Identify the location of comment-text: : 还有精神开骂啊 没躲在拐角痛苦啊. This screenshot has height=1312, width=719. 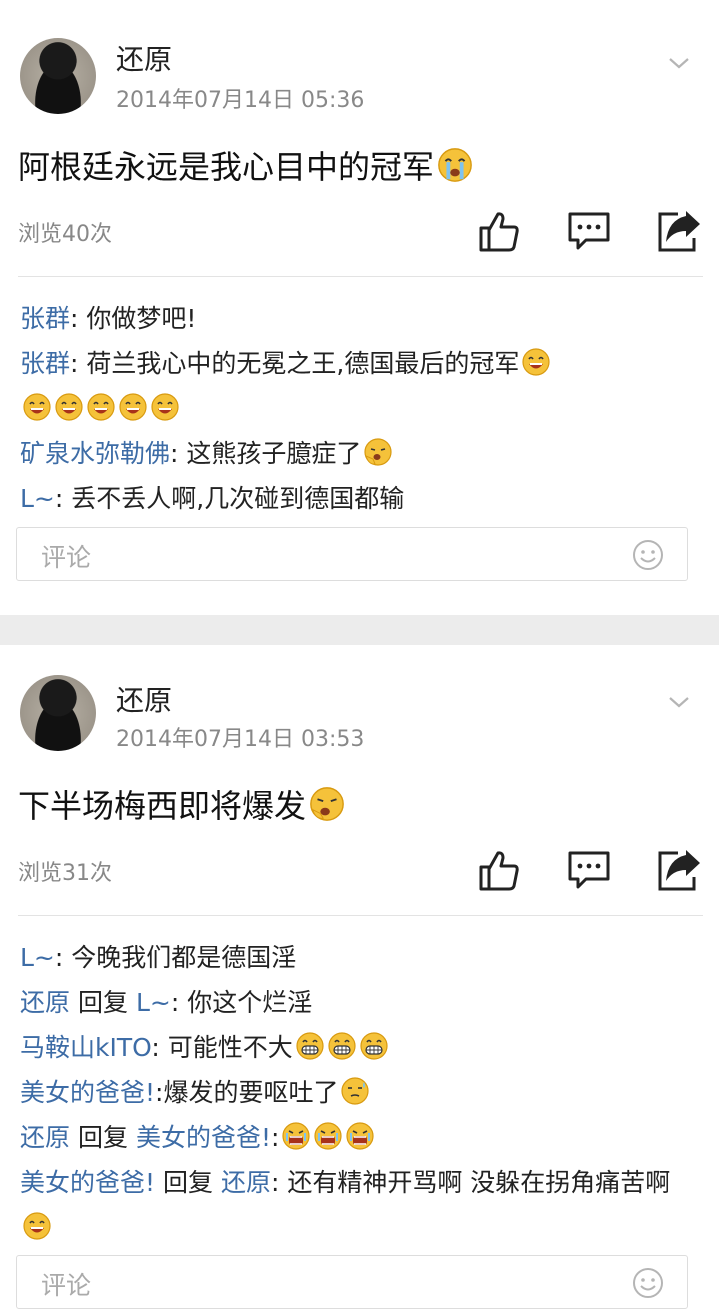
(470, 1182).